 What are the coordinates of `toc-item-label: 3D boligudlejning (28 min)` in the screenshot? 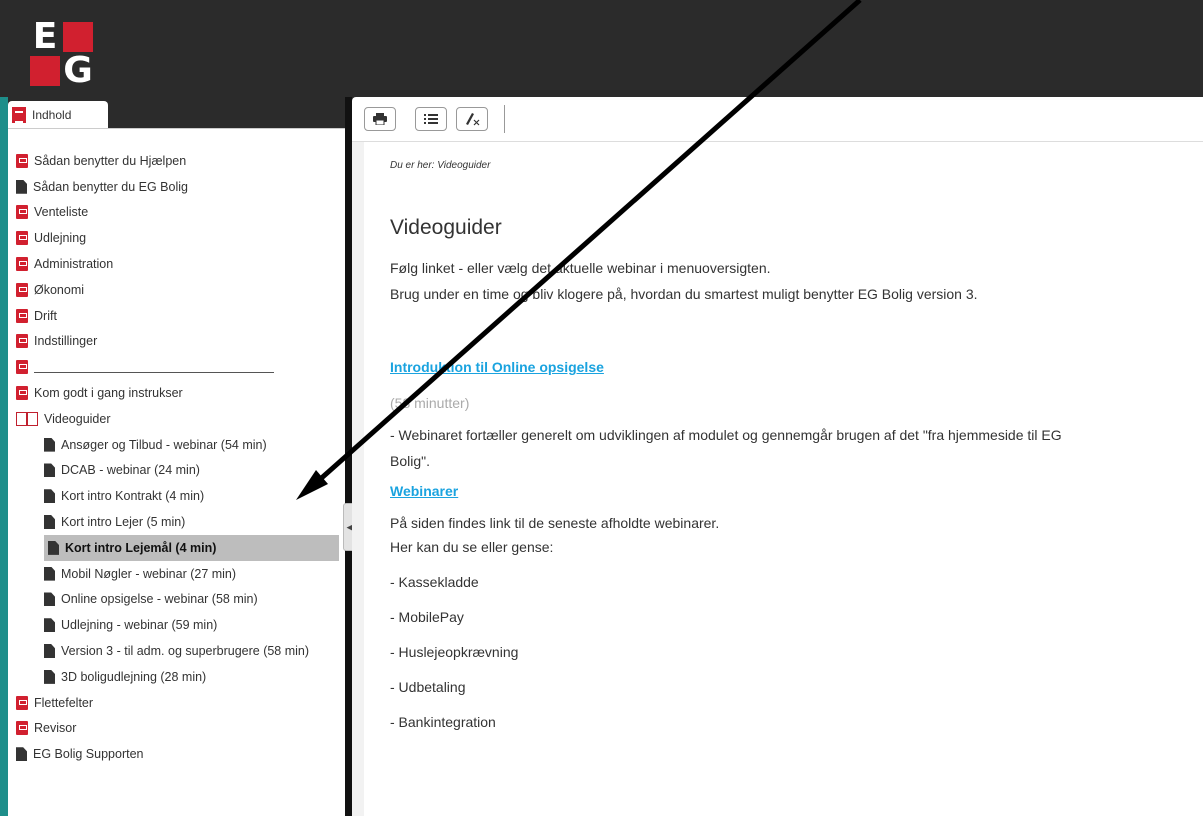 It's located at (134, 676).